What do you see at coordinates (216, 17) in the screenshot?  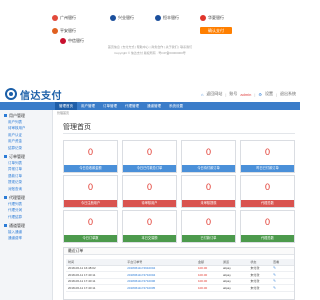 I see `bank-name: 华夏银行` at bounding box center [216, 17].